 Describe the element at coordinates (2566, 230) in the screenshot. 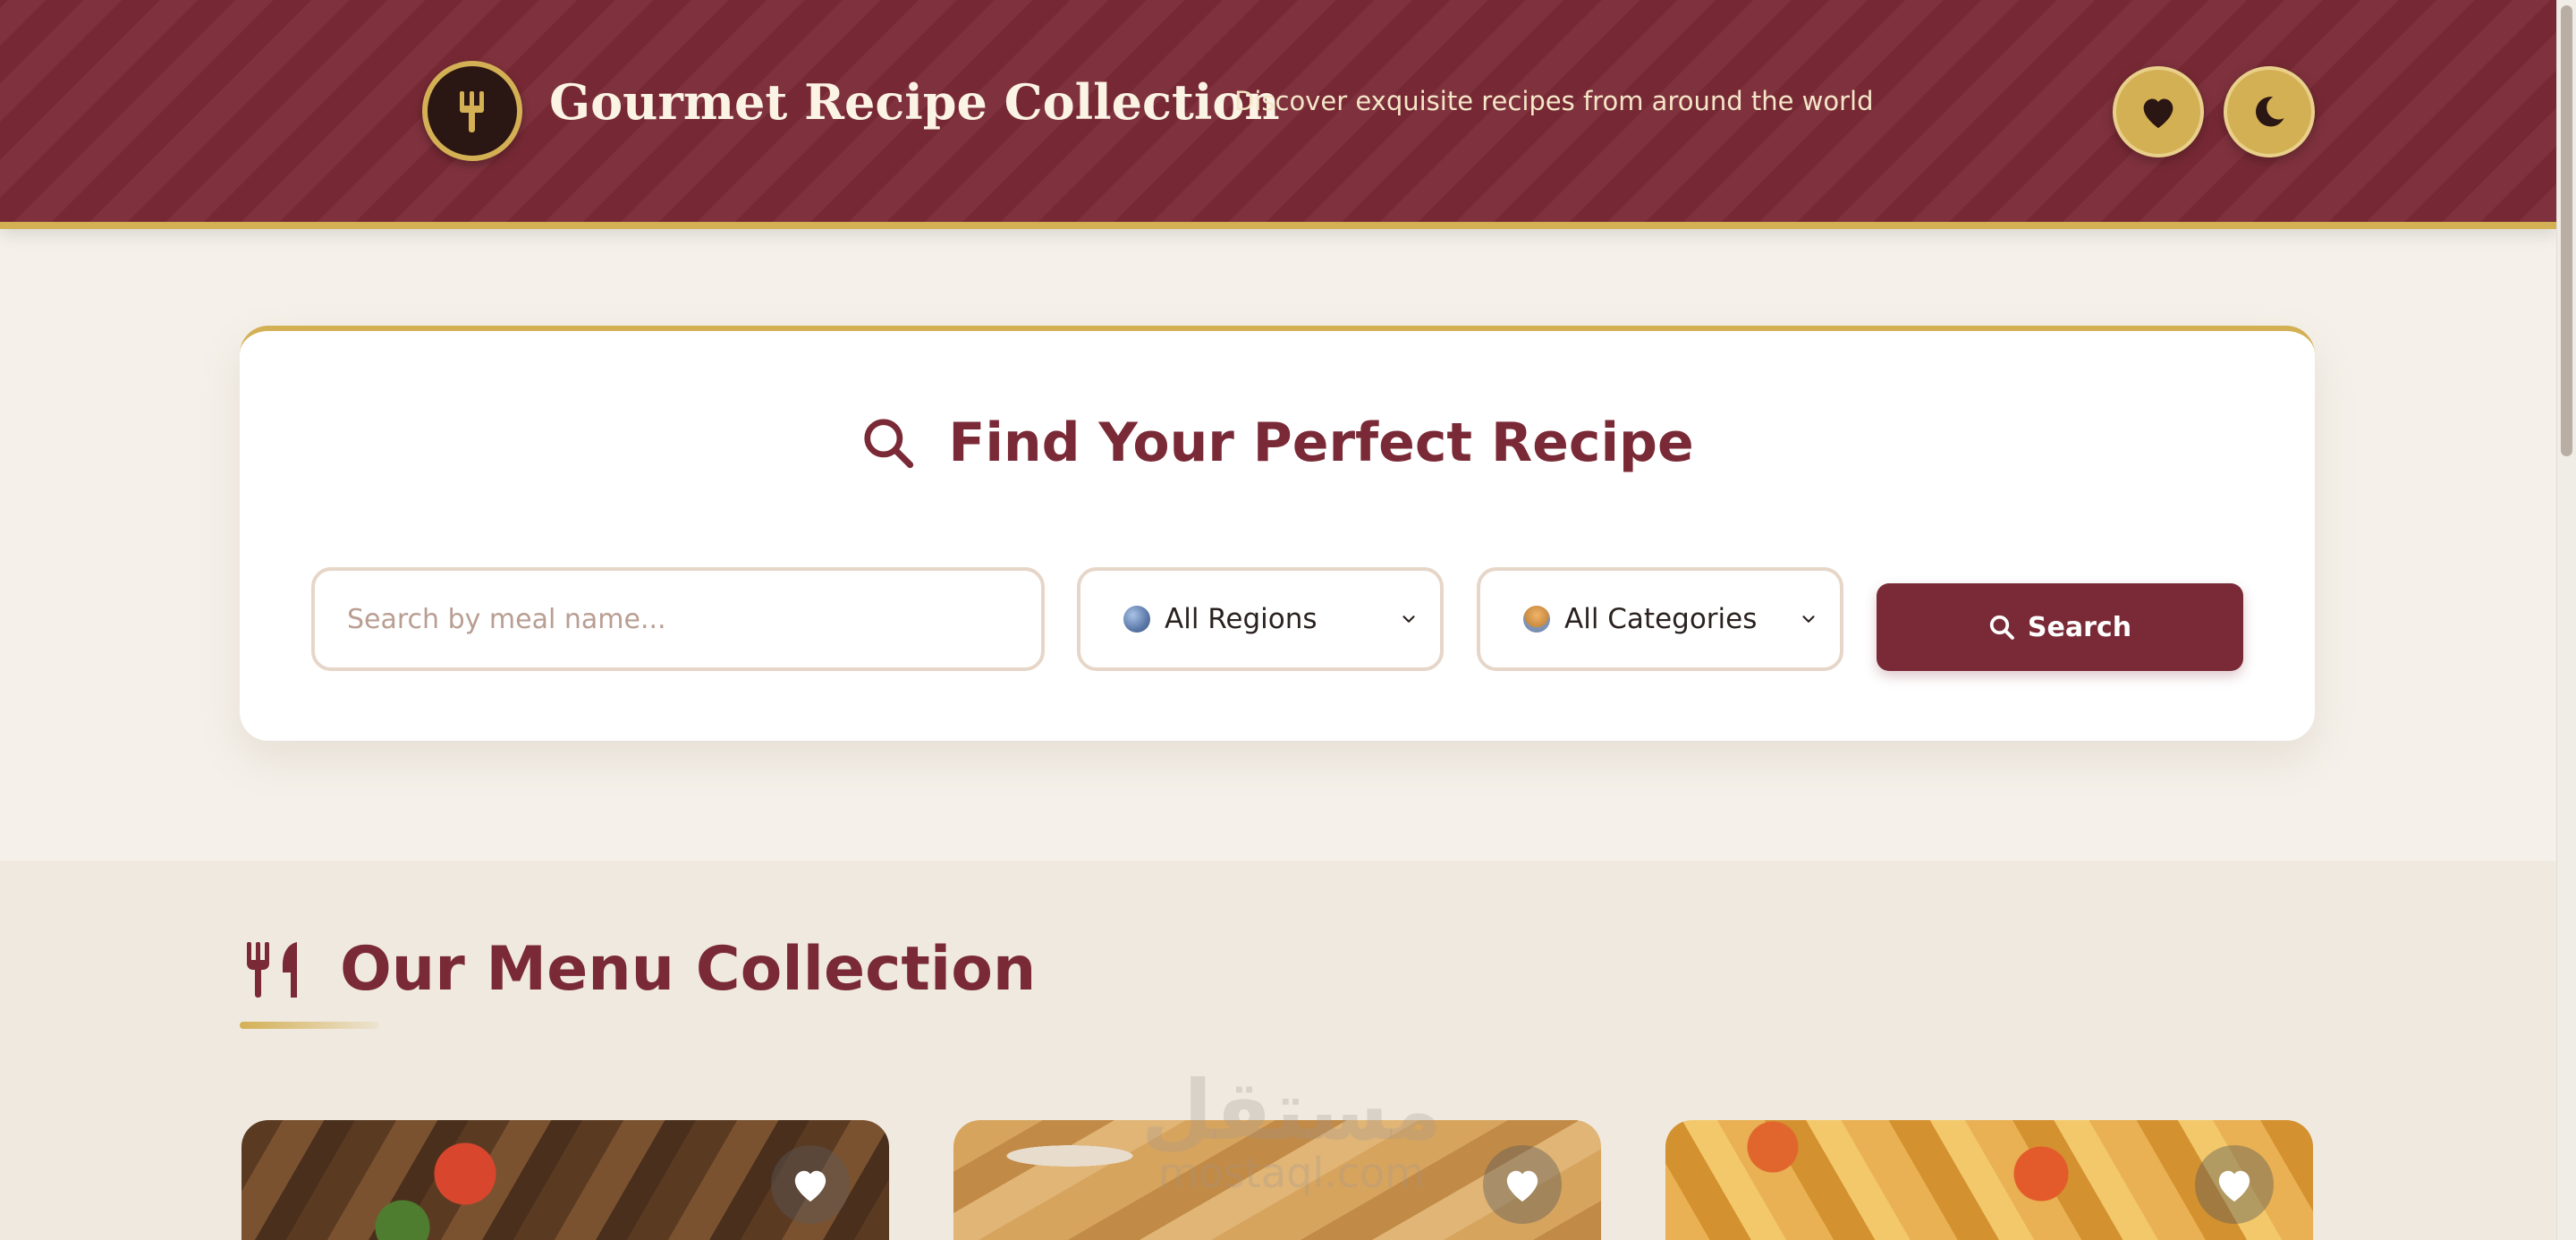

I see `scrollbar-thumb` at that location.